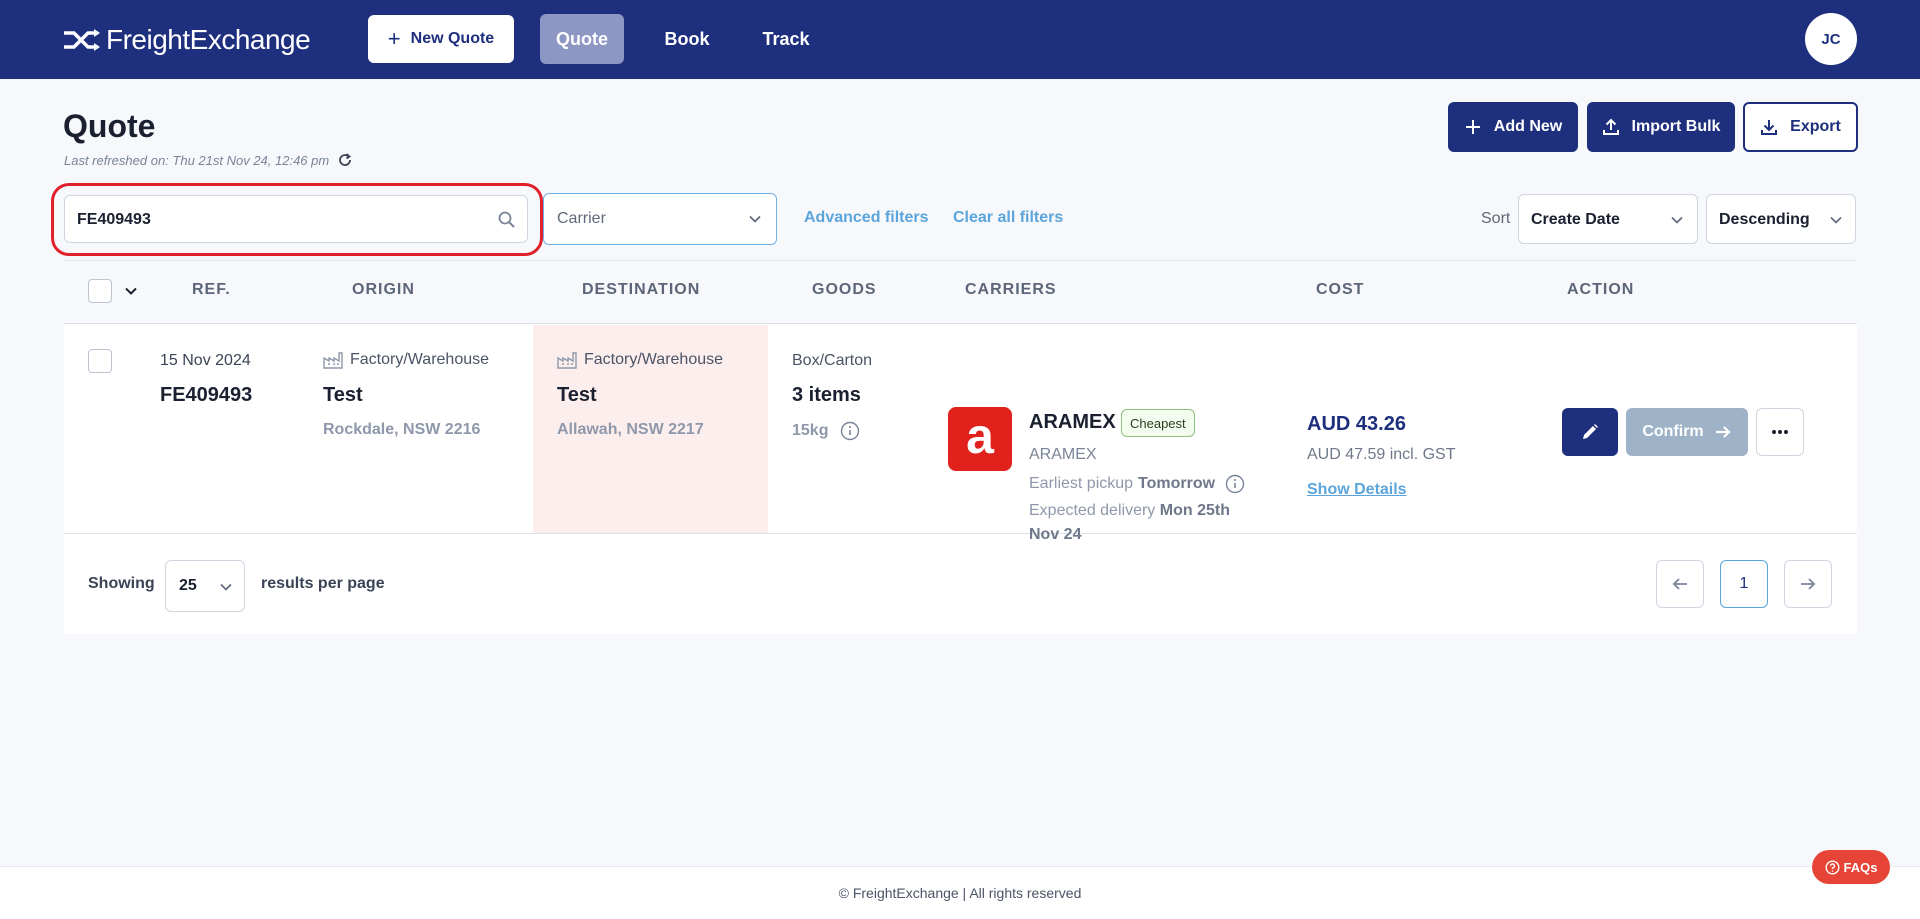 The image size is (1920, 919). Describe the element at coordinates (205, 360) in the screenshot. I see `quote-date: 15 Nov 2024` at that location.